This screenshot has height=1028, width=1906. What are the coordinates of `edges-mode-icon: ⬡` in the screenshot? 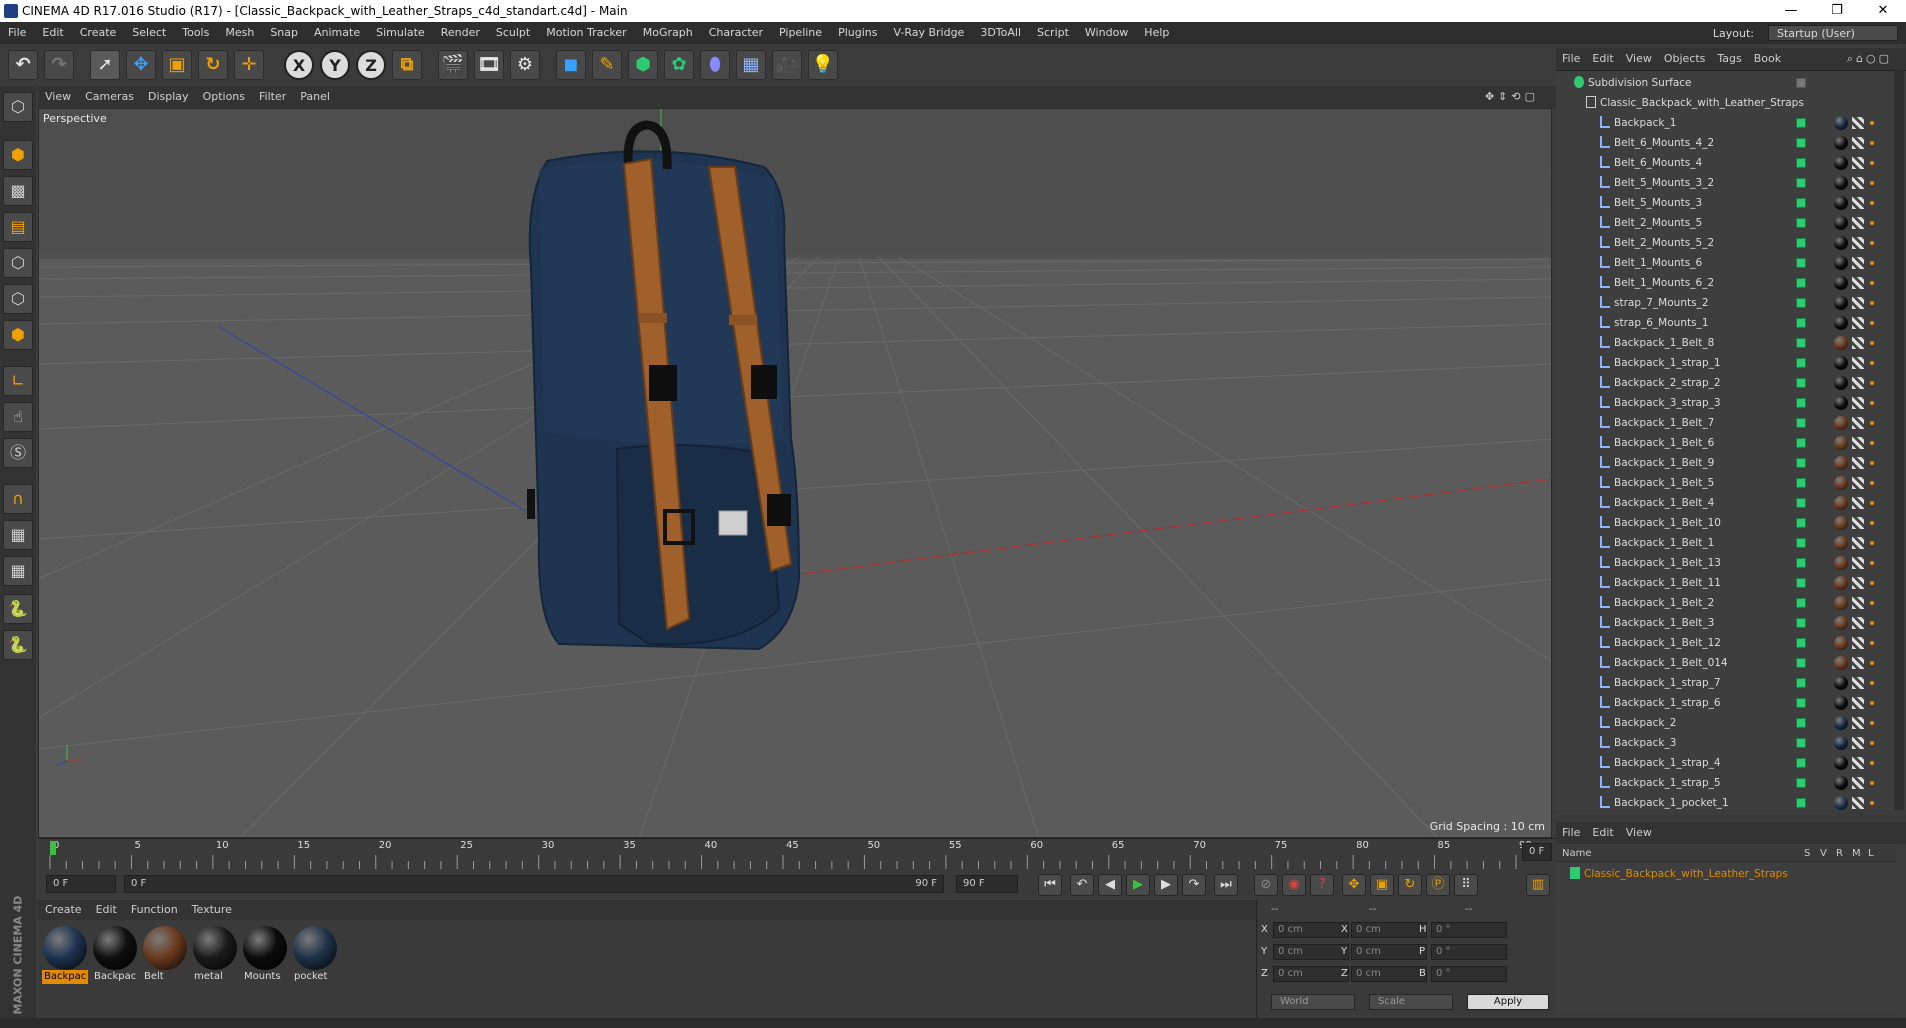 It's located at (18, 299).